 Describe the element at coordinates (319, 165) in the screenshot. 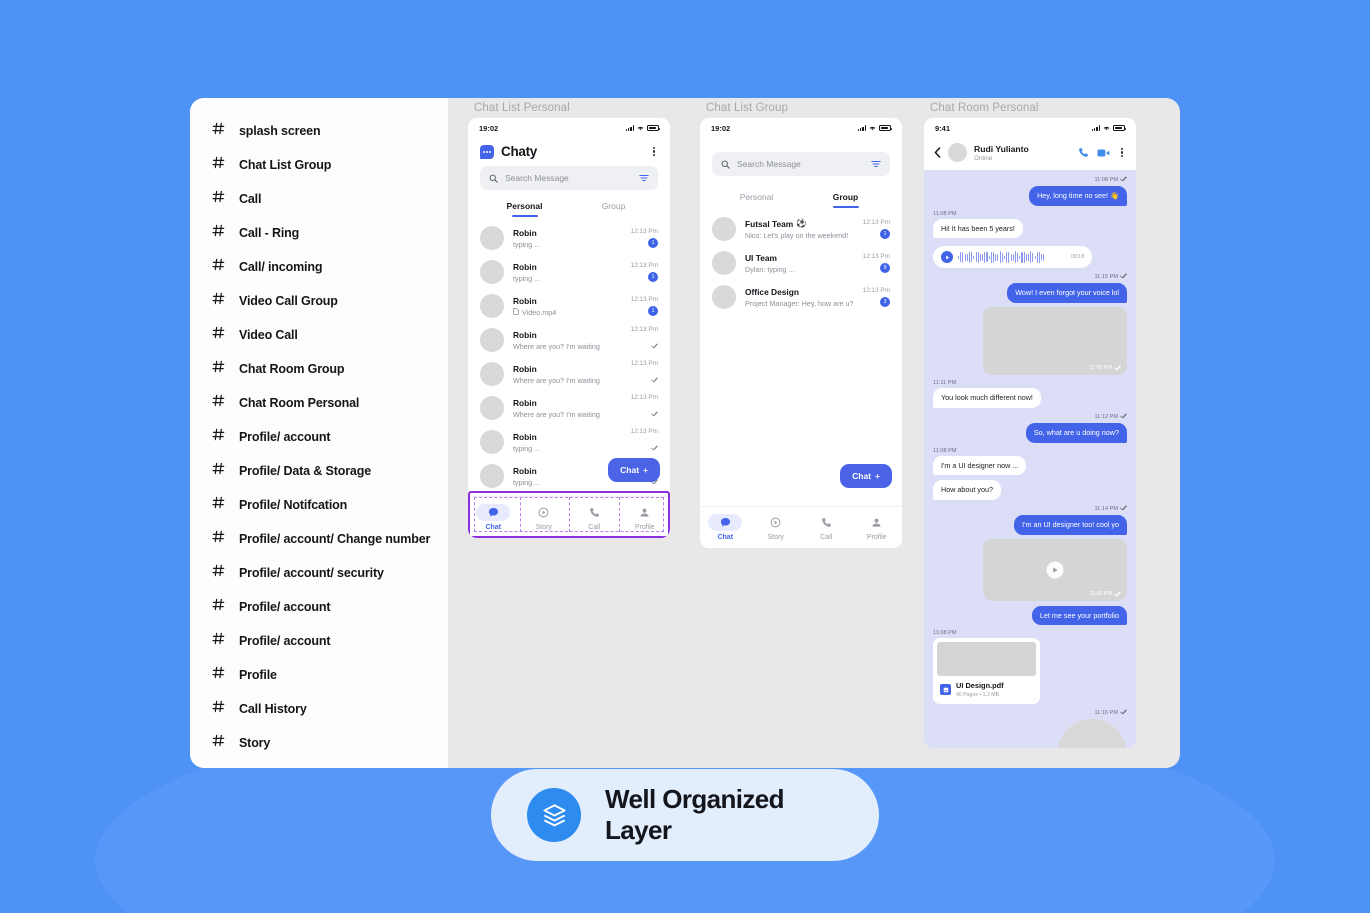

I see `sidebar-item-1: Chat List Group` at that location.